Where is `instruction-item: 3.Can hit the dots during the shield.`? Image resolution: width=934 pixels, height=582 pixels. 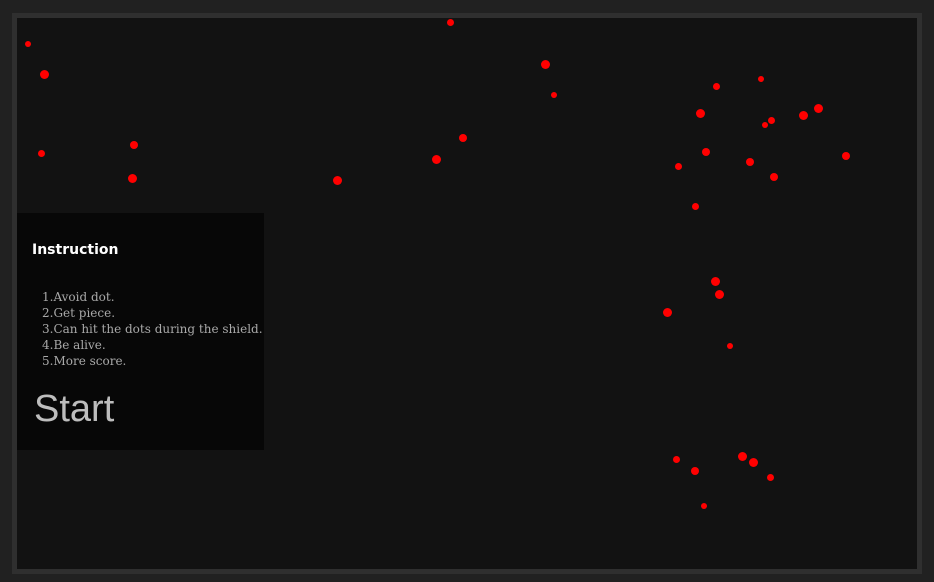
instruction-item: 3.Can hit the dots during the shield. is located at coordinates (152, 329).